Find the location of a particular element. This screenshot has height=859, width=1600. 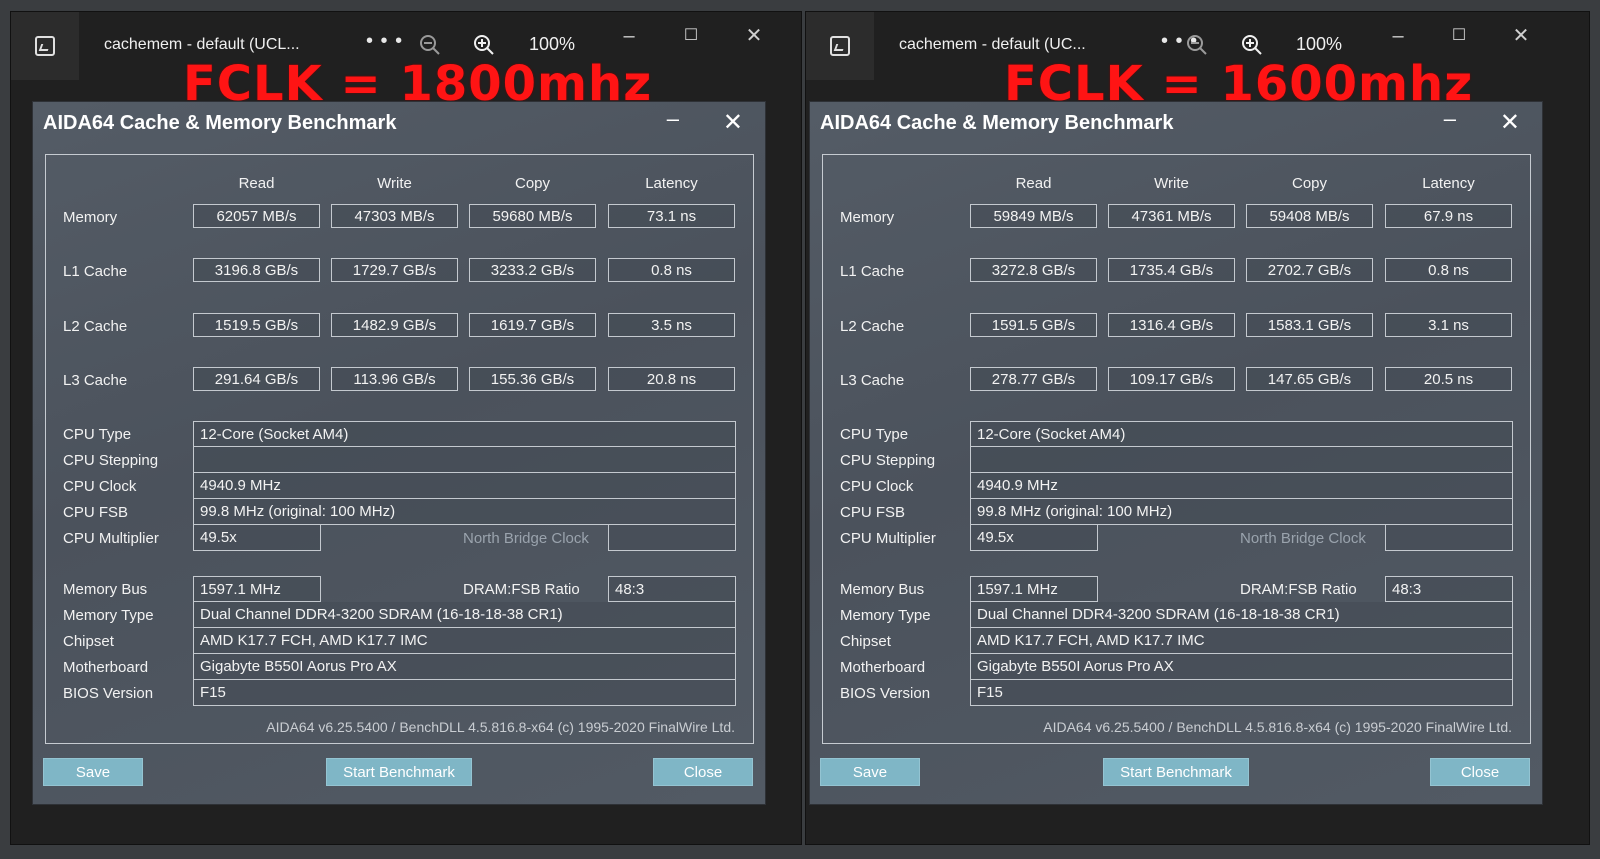

l1-copy: 3233.2 GB/s is located at coordinates (532, 270).